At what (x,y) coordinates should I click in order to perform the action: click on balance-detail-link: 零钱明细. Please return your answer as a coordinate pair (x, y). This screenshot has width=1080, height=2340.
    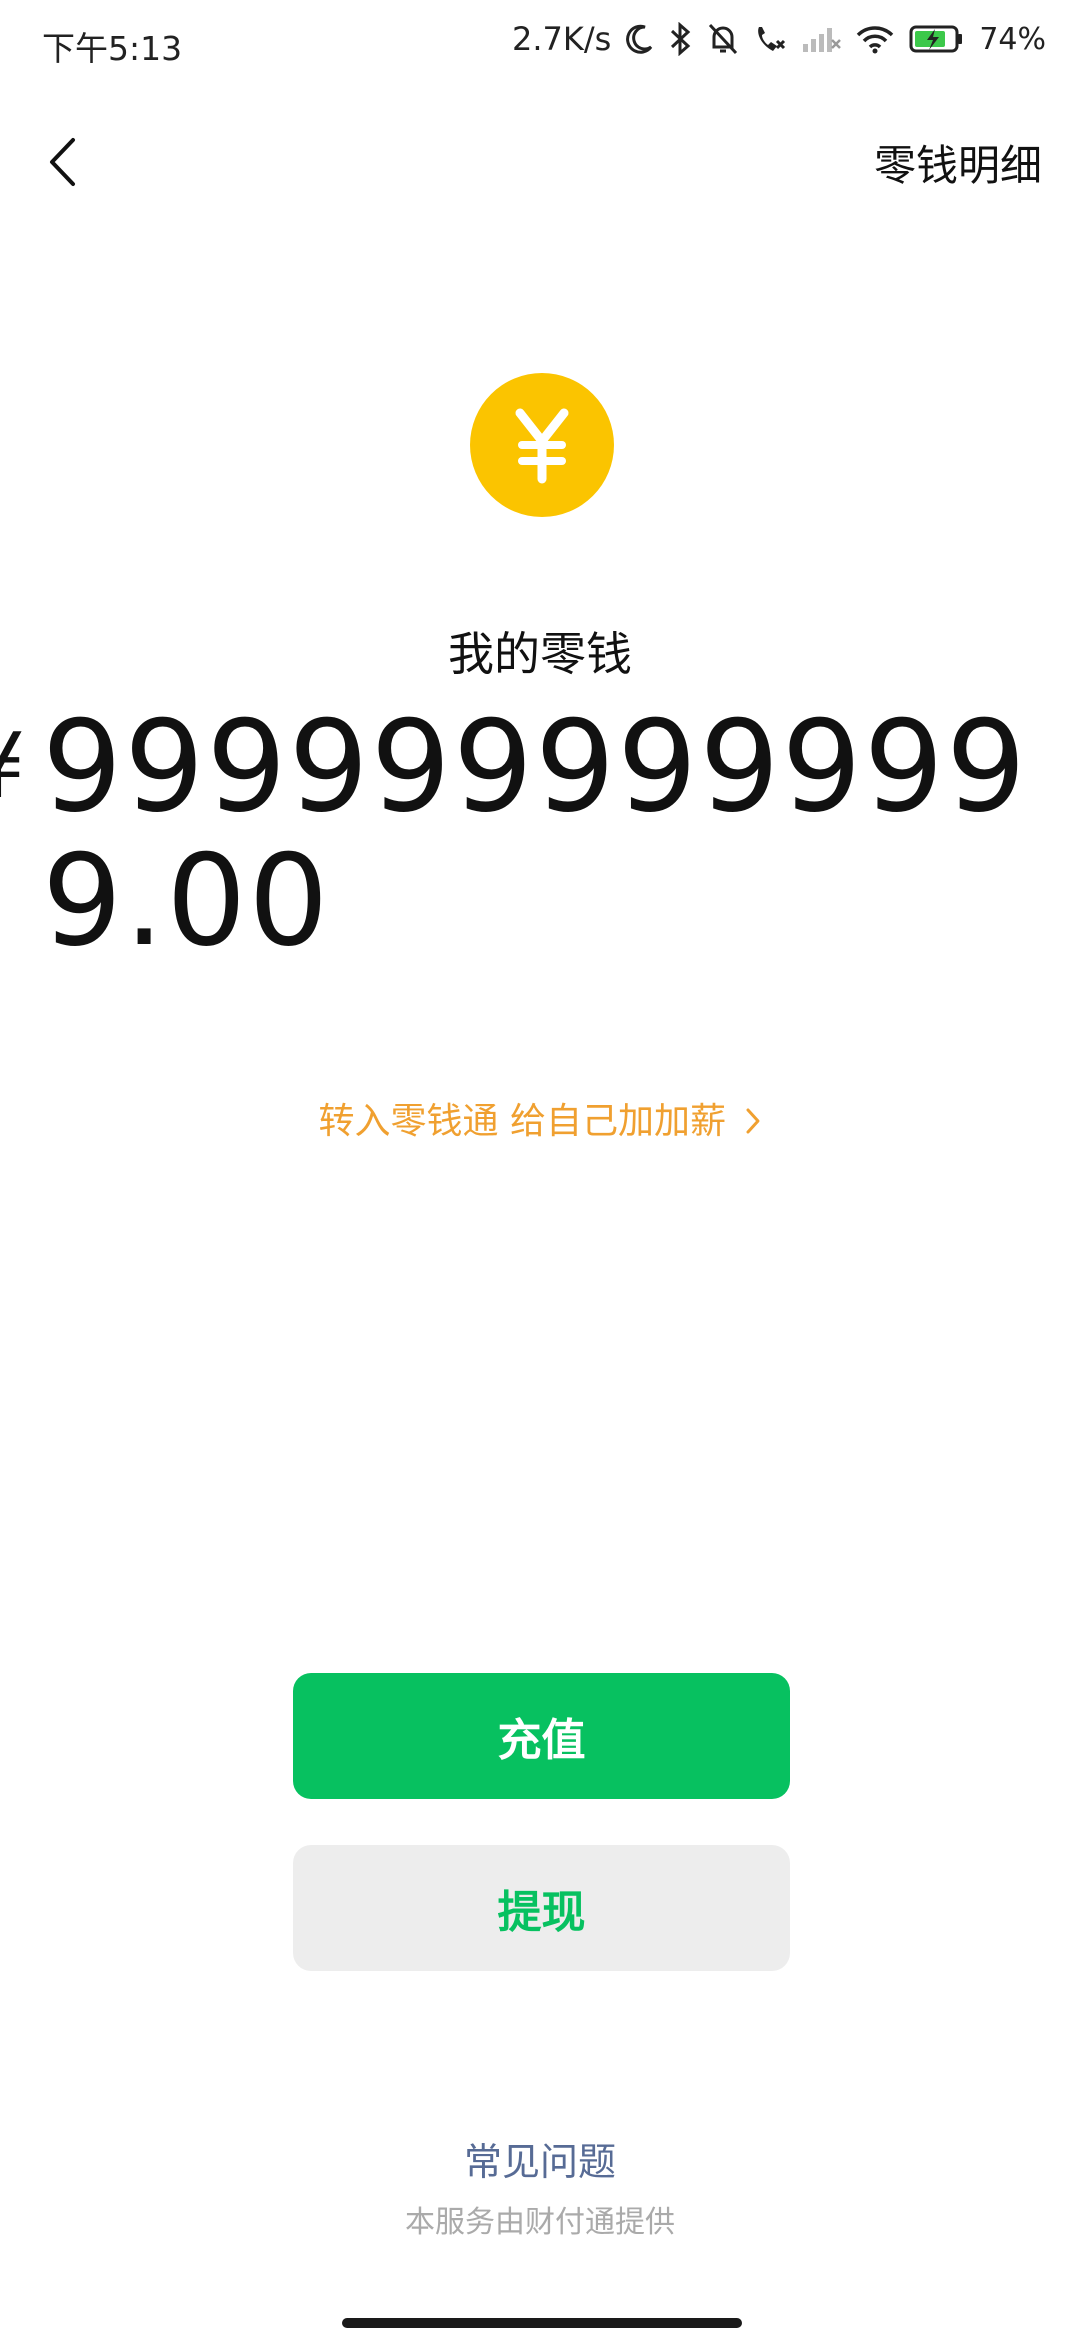
    Looking at the image, I should click on (958, 162).